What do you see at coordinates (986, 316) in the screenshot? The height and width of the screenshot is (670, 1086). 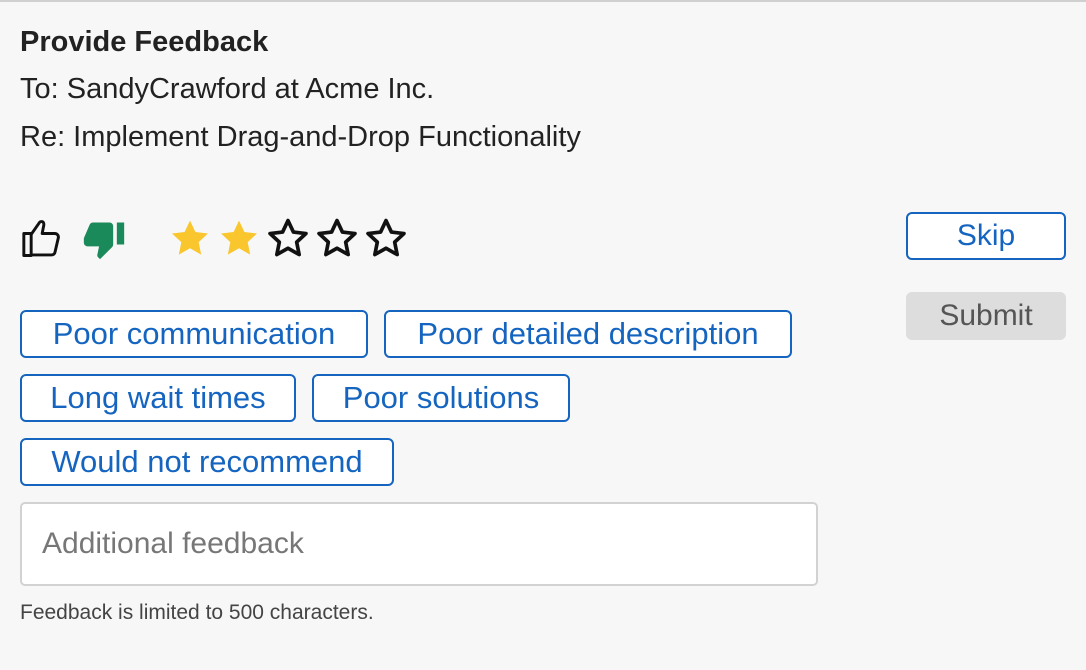 I see `submit-button: Submit` at bounding box center [986, 316].